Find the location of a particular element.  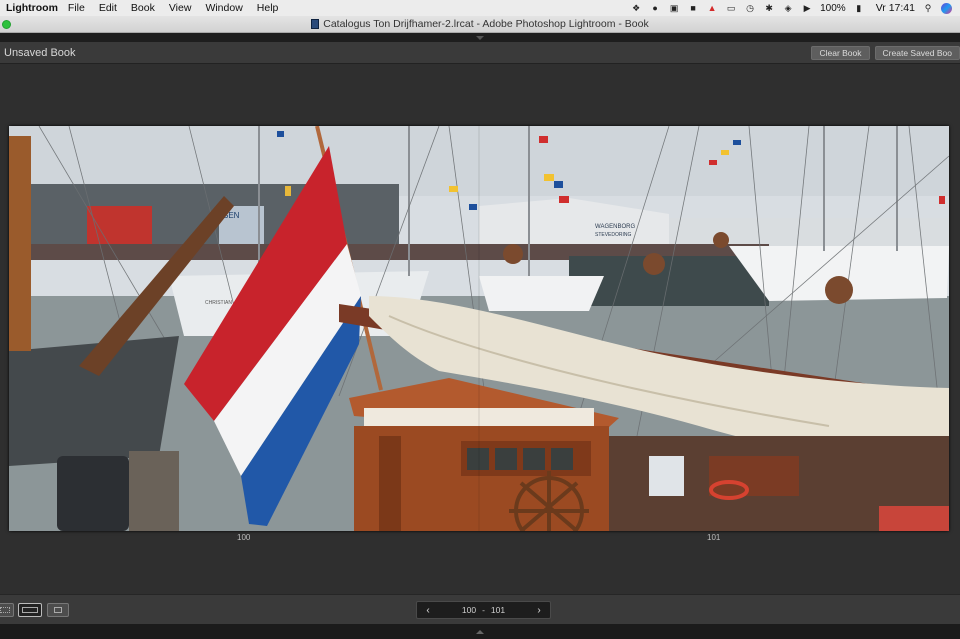

time-machine-icon: ◷ is located at coordinates (750, 8).